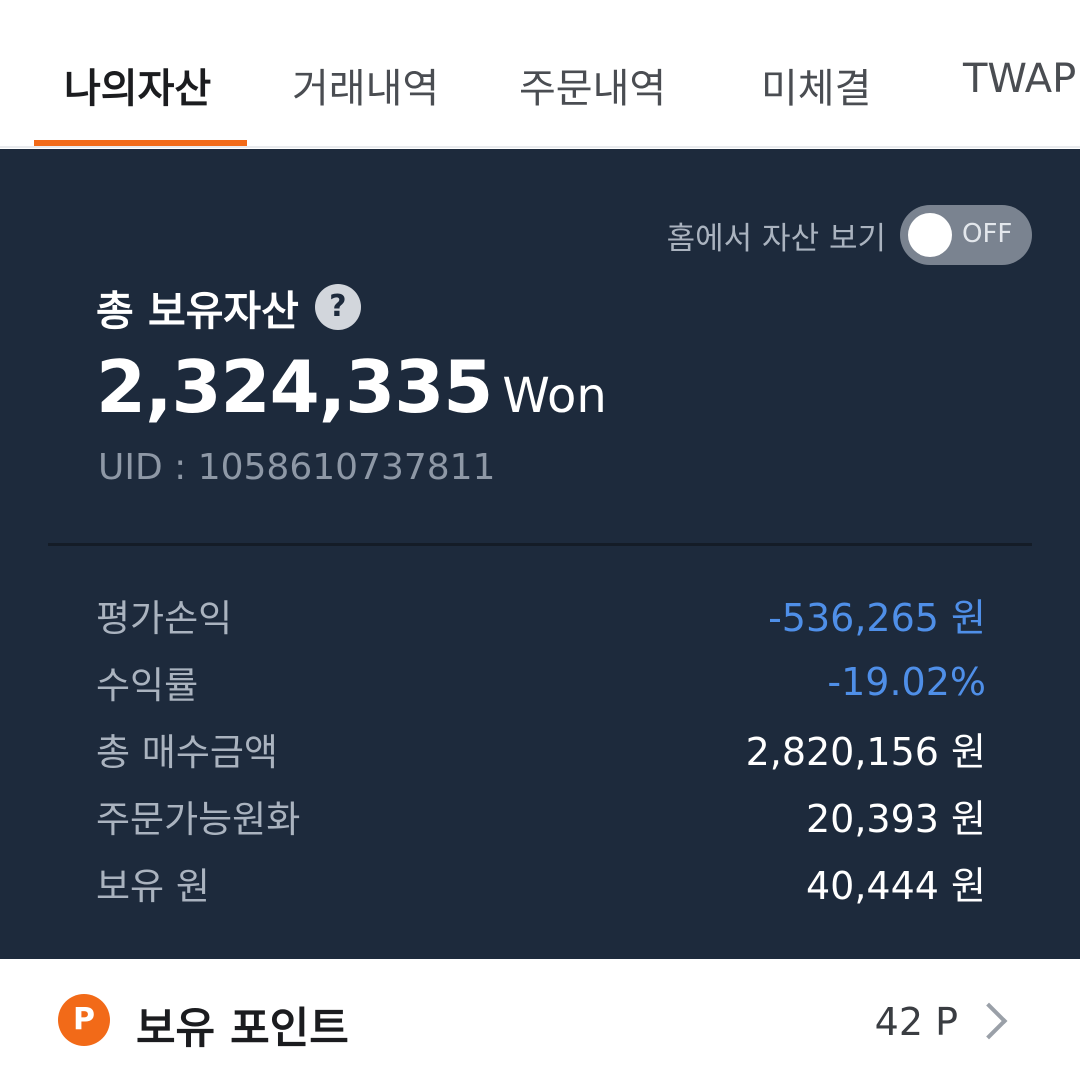 This screenshot has height=1080, width=1080. I want to click on stat-value: 2,820,156 원, so click(865, 752).